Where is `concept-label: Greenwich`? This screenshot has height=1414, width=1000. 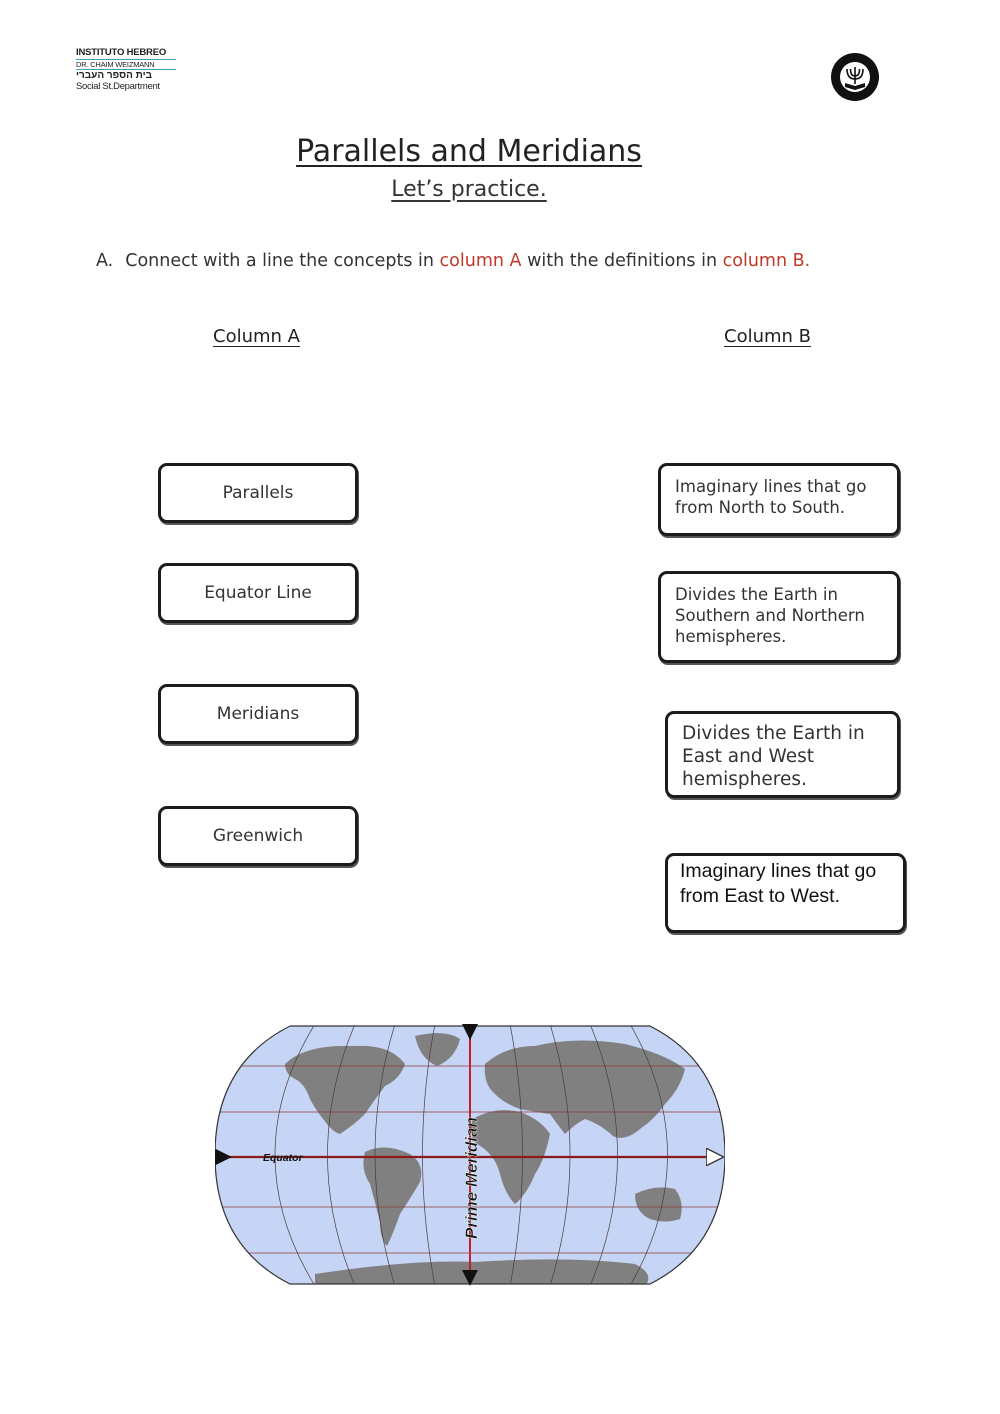 concept-label: Greenwich is located at coordinates (258, 836).